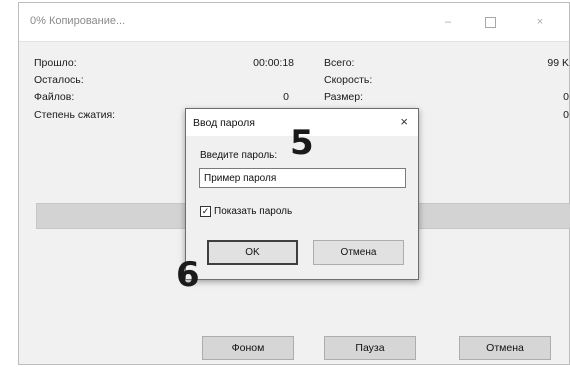  Describe the element at coordinates (253, 211) in the screenshot. I see `show-password-label: Показать пароль` at that location.